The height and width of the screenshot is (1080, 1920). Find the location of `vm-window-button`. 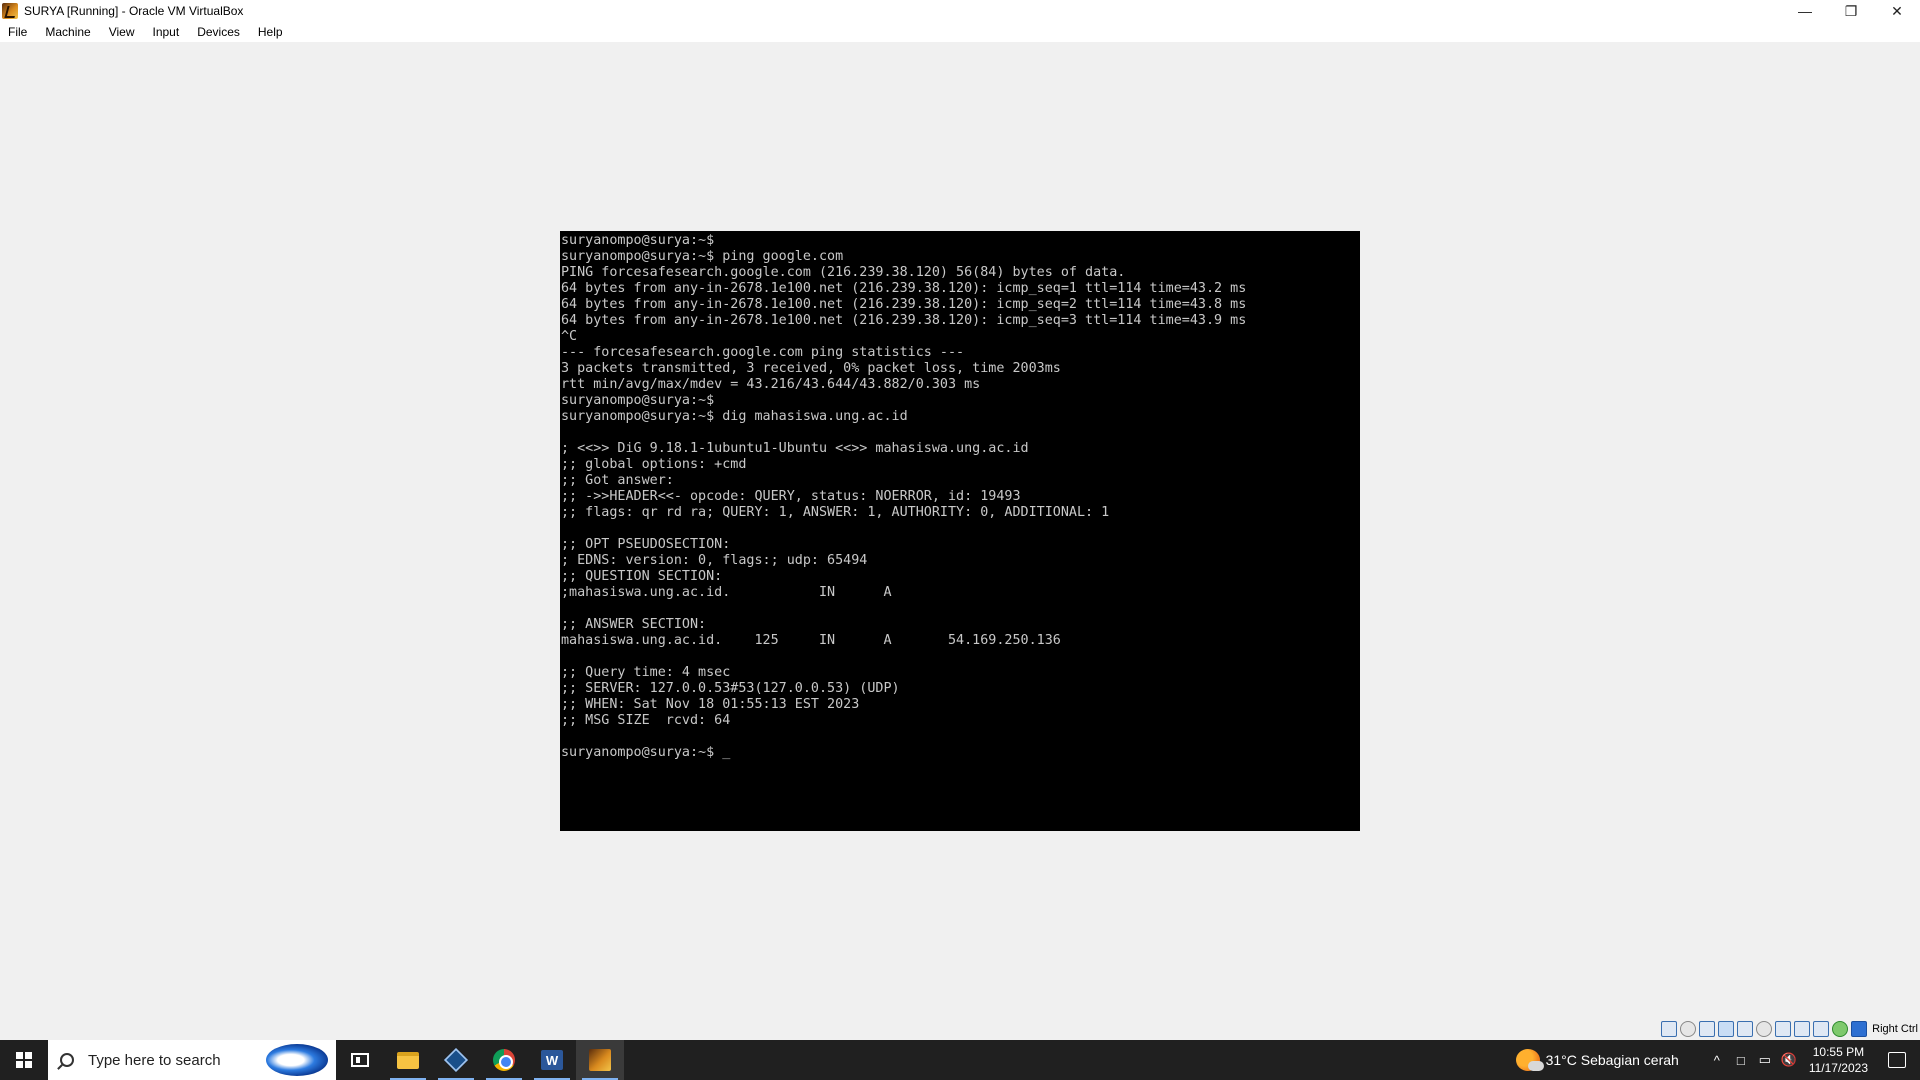

vm-window-button is located at coordinates (600, 1060).